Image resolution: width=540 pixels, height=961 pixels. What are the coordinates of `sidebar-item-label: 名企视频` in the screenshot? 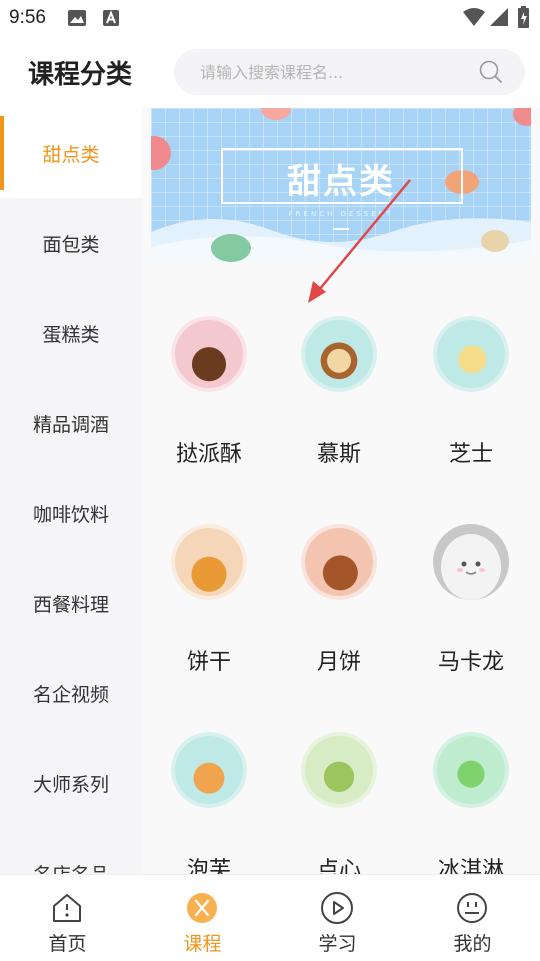 It's located at (70, 694).